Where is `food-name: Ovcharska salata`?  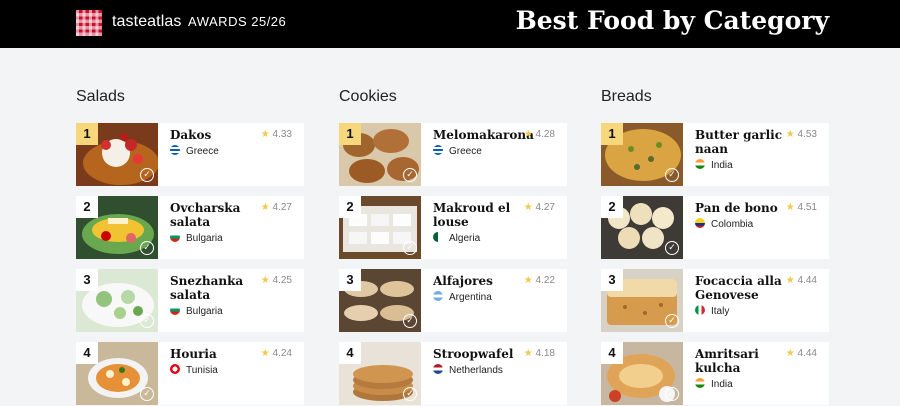 food-name: Ovcharska salata is located at coordinates (216, 215).